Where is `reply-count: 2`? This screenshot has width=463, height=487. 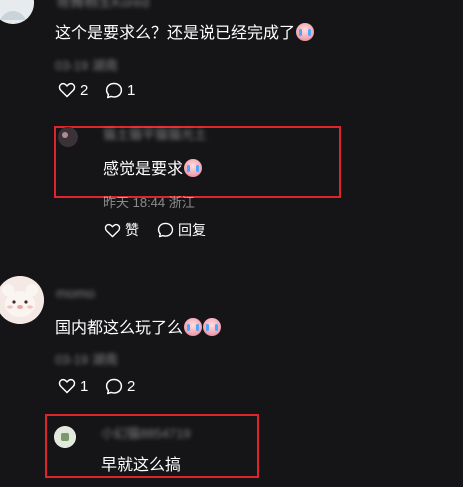
reply-count: 2 is located at coordinates (131, 386).